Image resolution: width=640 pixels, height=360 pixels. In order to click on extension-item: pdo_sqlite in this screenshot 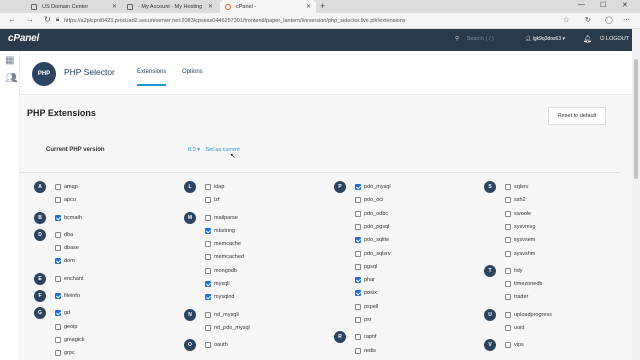, I will do `click(372, 240)`.